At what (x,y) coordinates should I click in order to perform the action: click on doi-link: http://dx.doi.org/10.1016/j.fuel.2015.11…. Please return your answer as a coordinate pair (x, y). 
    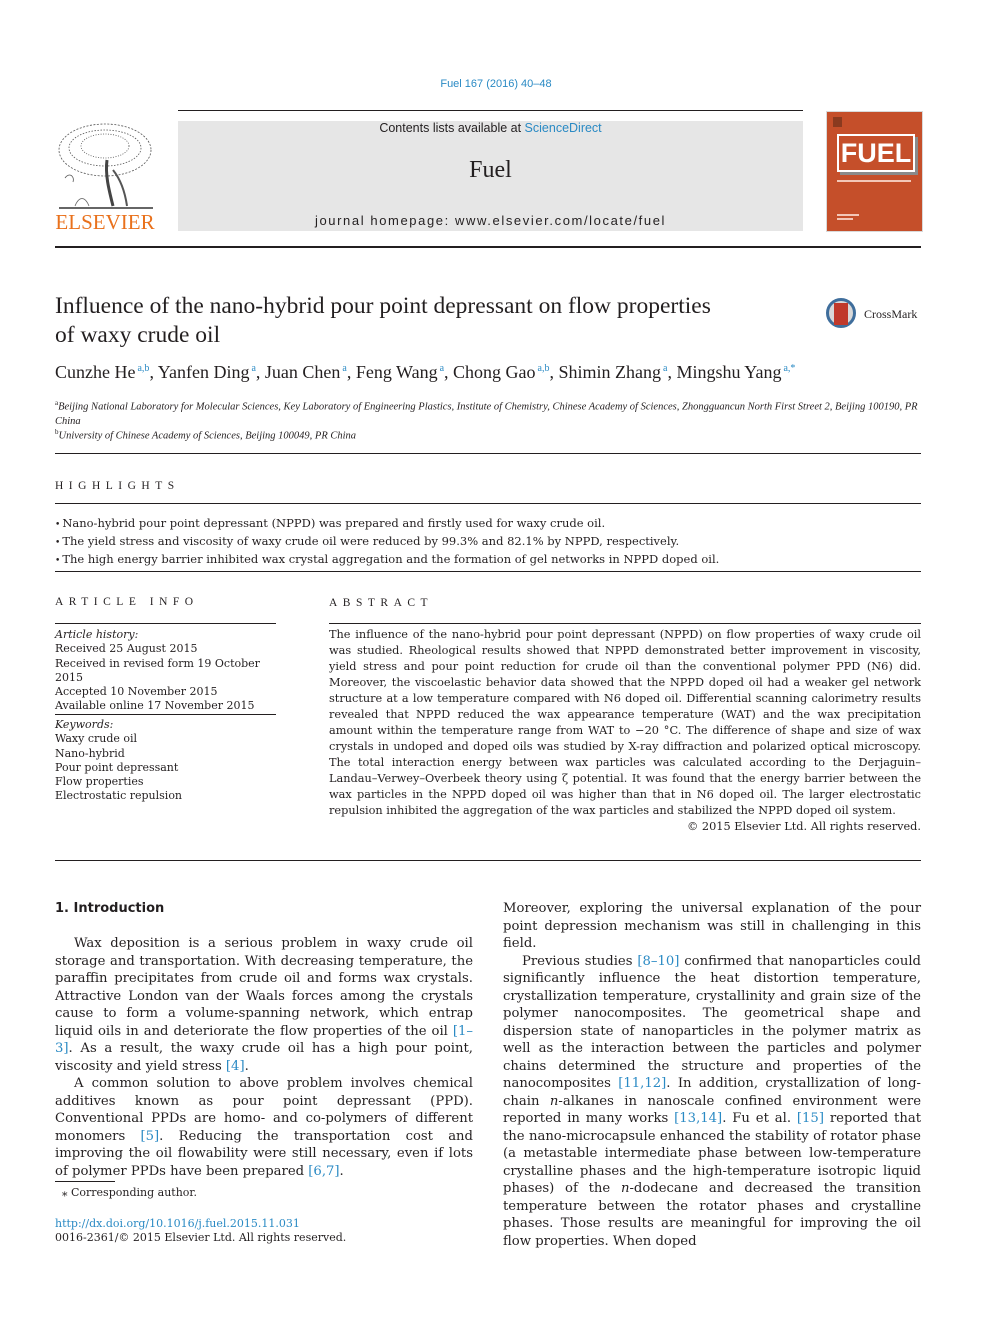
    Looking at the image, I should click on (177, 1224).